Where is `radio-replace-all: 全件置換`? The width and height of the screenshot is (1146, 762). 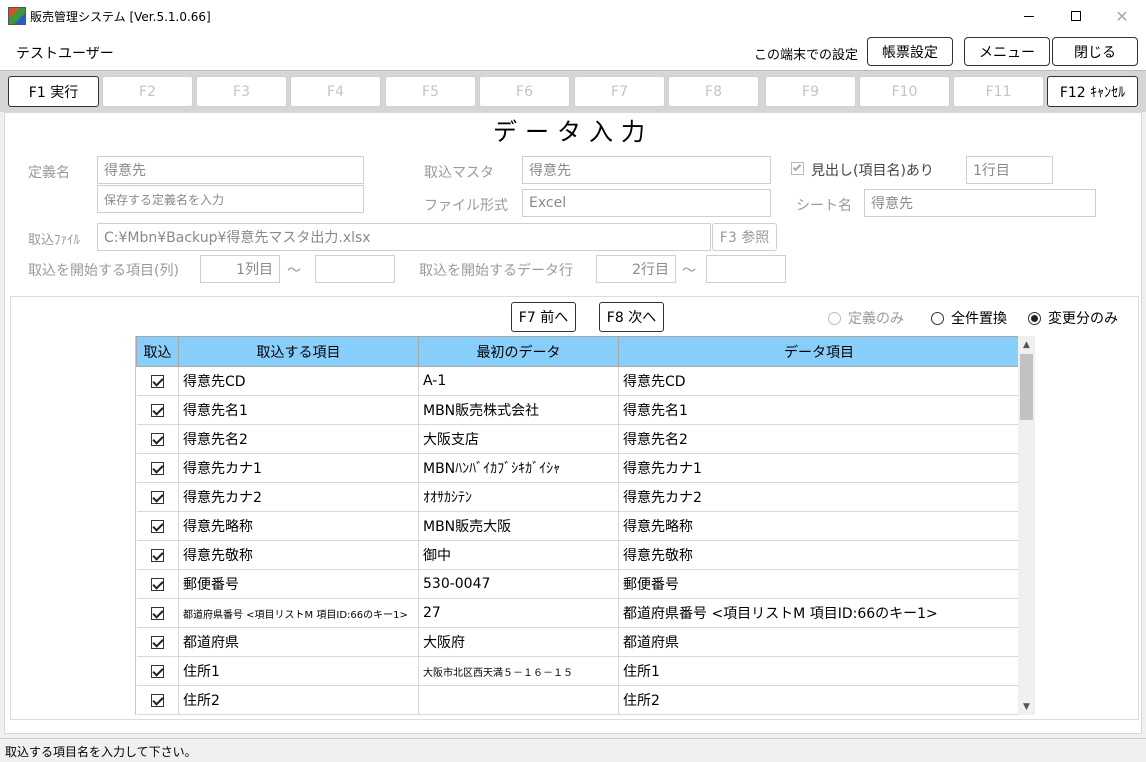
radio-replace-all: 全件置換 is located at coordinates (969, 318).